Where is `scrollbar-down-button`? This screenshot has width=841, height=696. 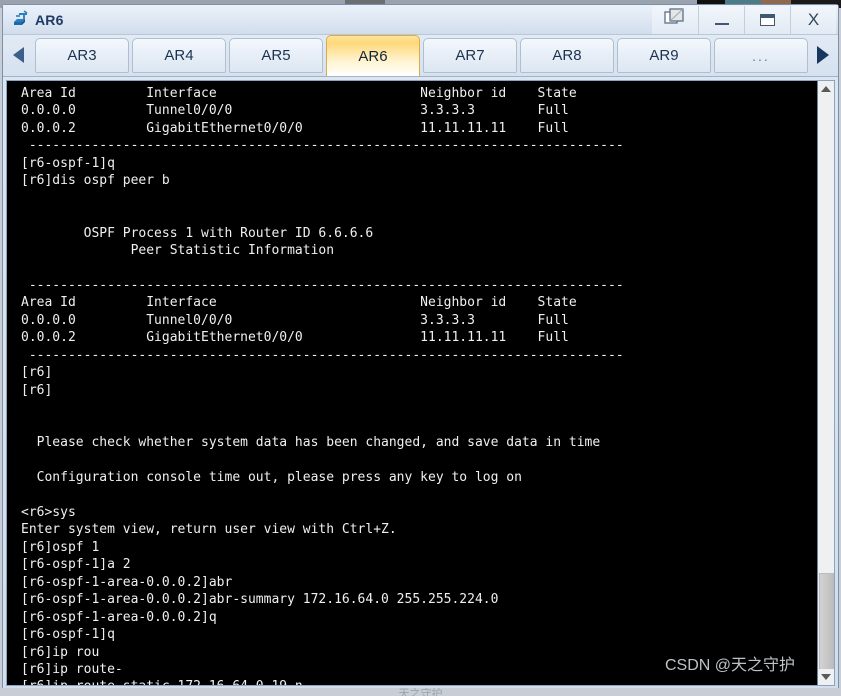
scrollbar-down-button is located at coordinates (826, 677).